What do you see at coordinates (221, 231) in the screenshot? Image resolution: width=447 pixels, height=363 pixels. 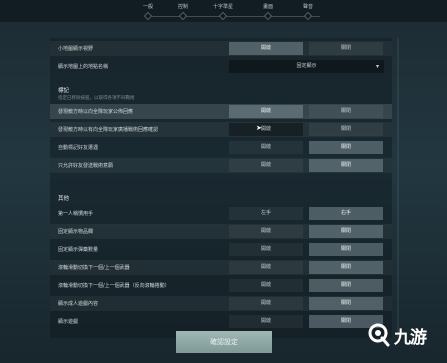 I see `setting-row-show-inventory: 固定顯示物品欄 開啟 關閉` at bounding box center [221, 231].